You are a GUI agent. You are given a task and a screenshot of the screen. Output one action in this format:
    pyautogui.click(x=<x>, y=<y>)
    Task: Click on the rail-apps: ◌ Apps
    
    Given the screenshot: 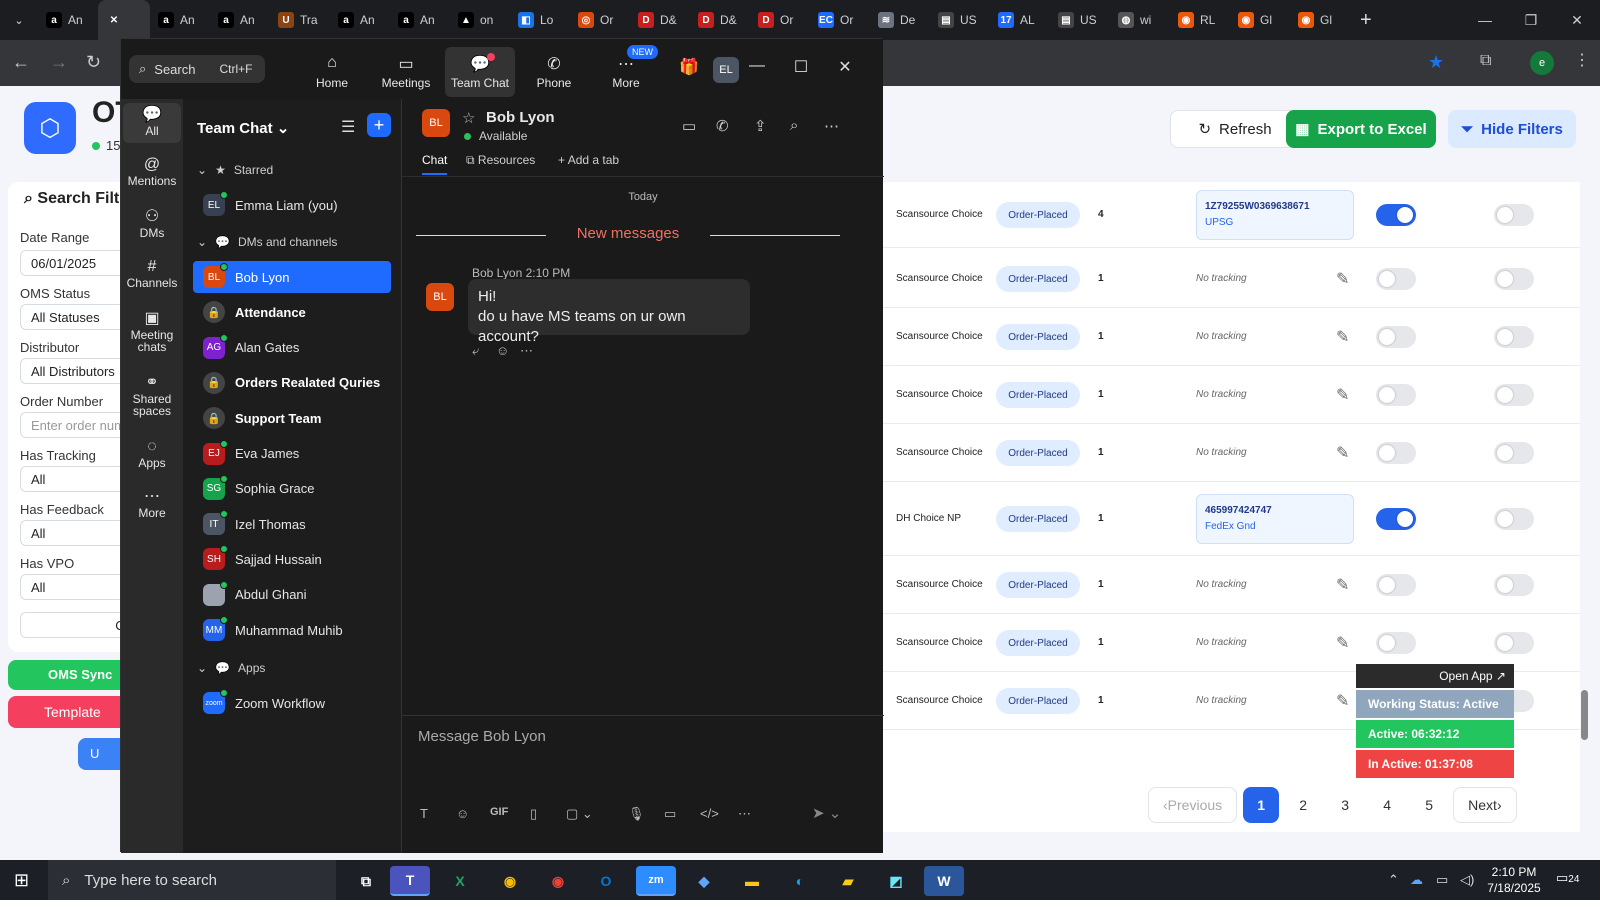 What is the action you would take?
    pyautogui.click(x=152, y=454)
    